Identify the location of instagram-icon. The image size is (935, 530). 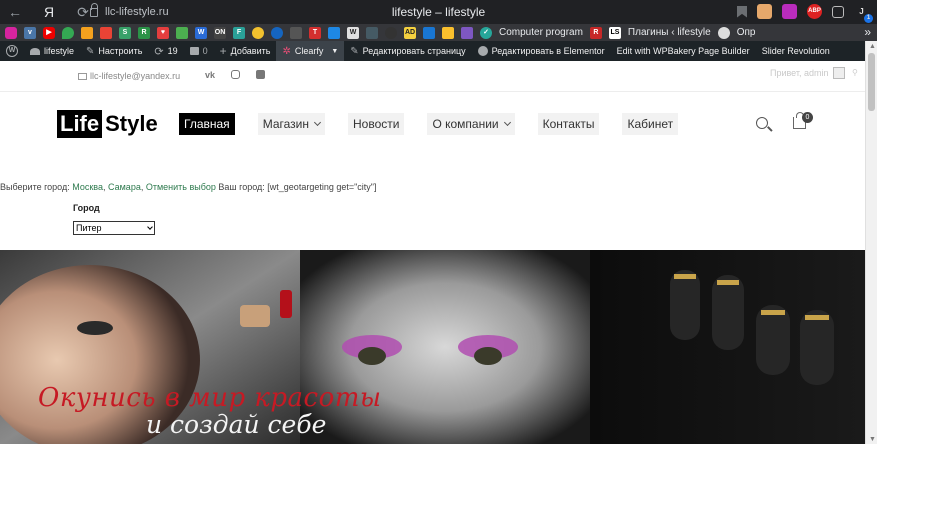
(236, 74).